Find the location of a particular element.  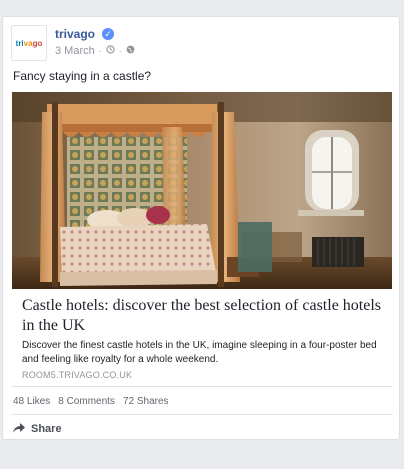

link-domain: ROOM5.TRIVAGO.CO.UK is located at coordinates (77, 375).